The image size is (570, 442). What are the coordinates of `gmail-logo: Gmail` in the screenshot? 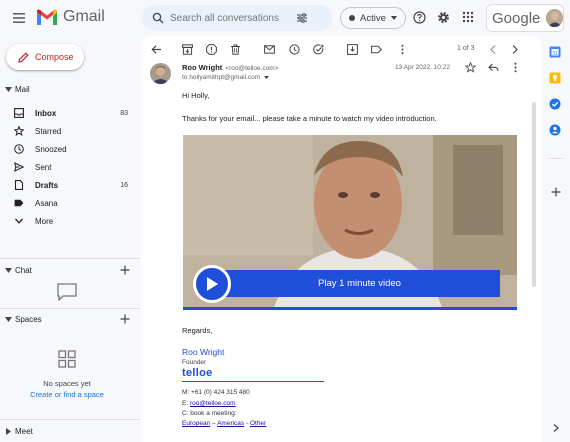 It's located at (70, 17).